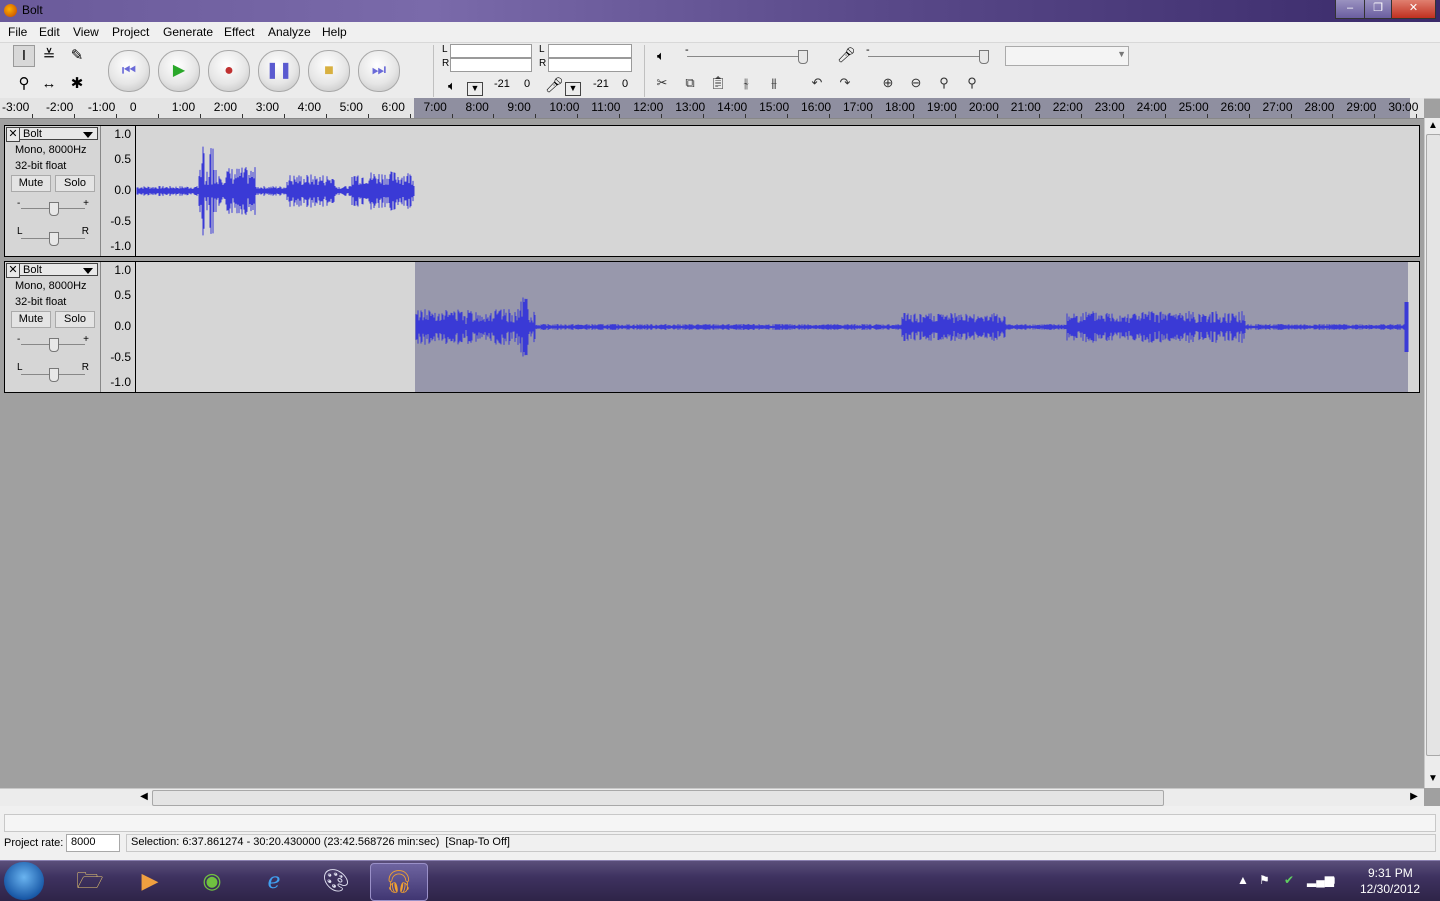 Image resolution: width=1440 pixels, height=901 pixels. Describe the element at coordinates (120, 246) in the screenshot. I see `scale-label: -1.0` at that location.